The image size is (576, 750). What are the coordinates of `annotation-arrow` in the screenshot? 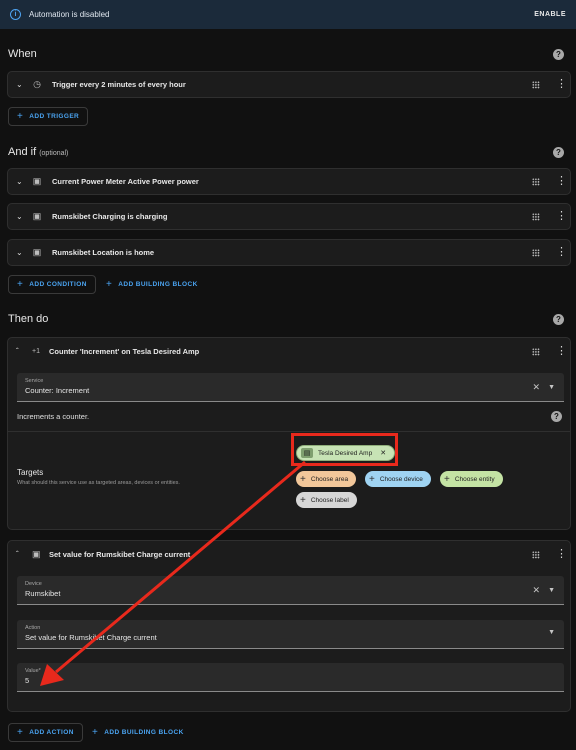 It's located at (173, 573).